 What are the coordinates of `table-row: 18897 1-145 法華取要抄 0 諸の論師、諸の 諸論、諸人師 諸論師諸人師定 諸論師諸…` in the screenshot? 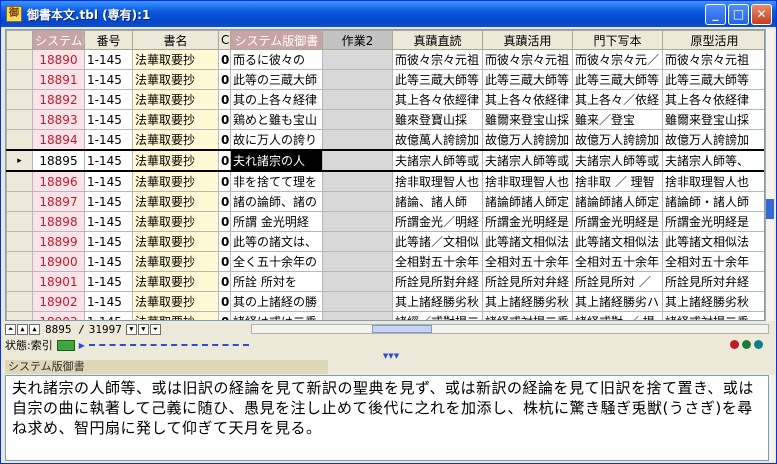 It's located at (385, 201).